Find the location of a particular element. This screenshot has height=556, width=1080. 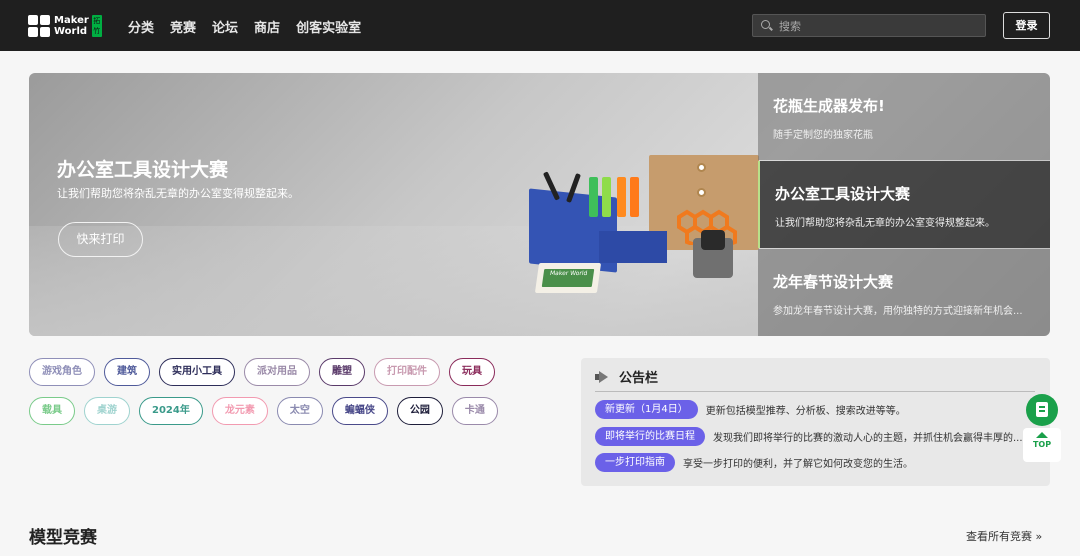

top-label: TOP is located at coordinates (1042, 444).